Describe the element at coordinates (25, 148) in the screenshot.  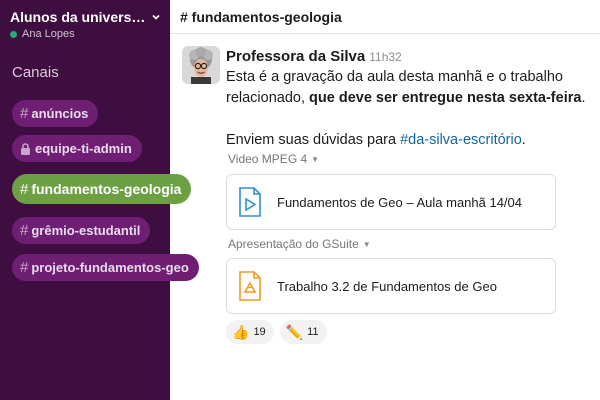
I see `lock-icon` at that location.